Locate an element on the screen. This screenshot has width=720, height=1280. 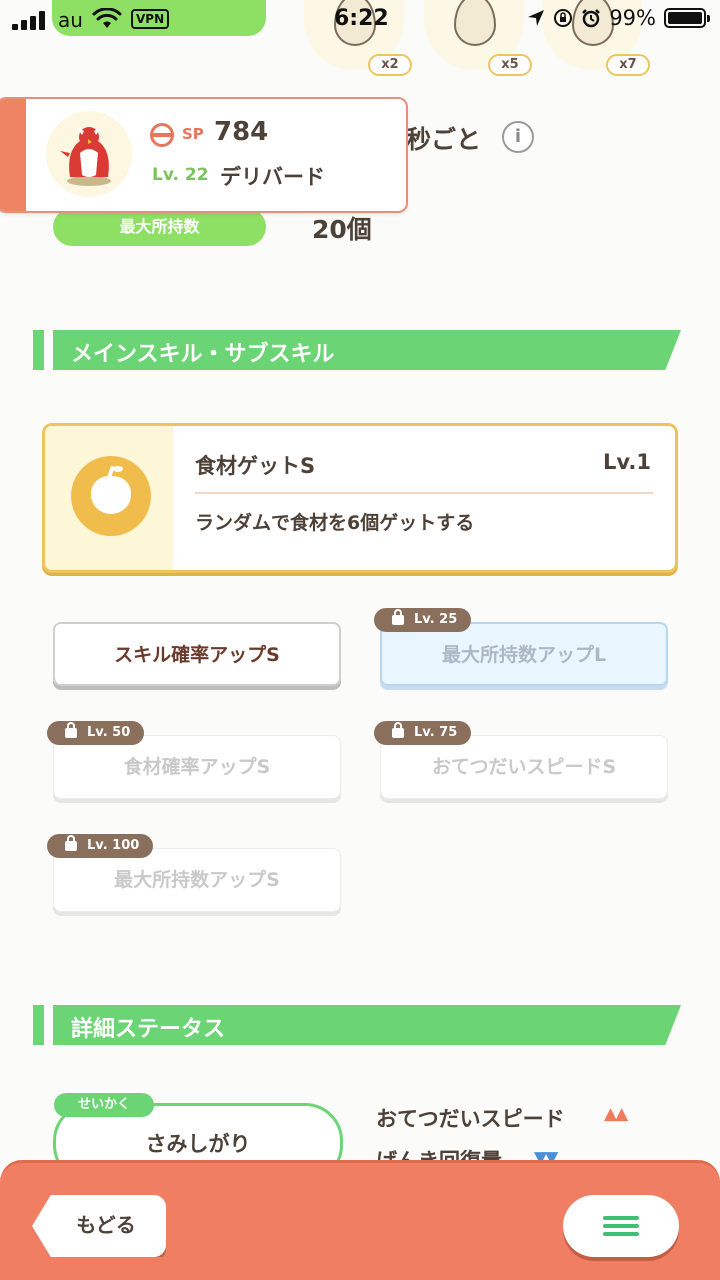
egg-multiplier: x7 is located at coordinates (628, 65).